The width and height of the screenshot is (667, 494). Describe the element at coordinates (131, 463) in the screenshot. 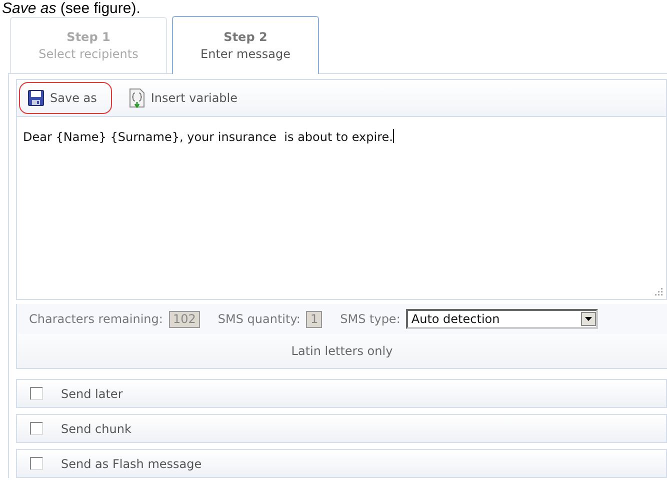

I see `option-label: Send as Flash message` at that location.